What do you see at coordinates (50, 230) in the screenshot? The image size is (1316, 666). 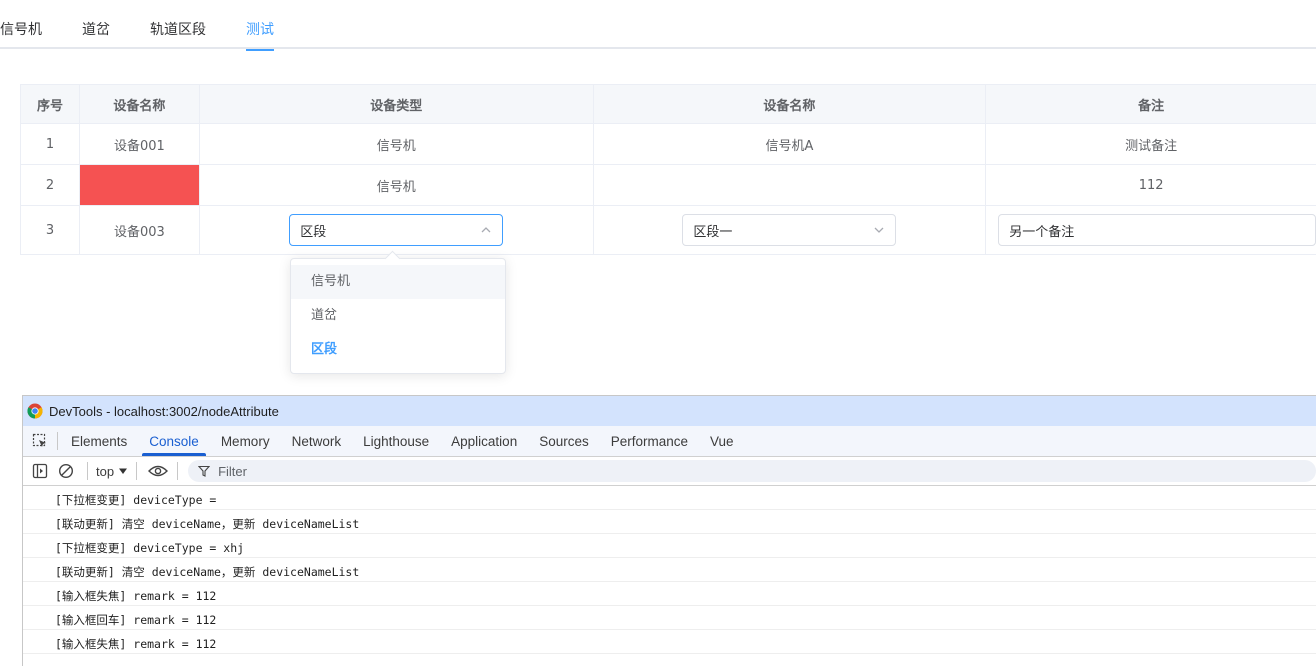 I see `cell-index: 3` at bounding box center [50, 230].